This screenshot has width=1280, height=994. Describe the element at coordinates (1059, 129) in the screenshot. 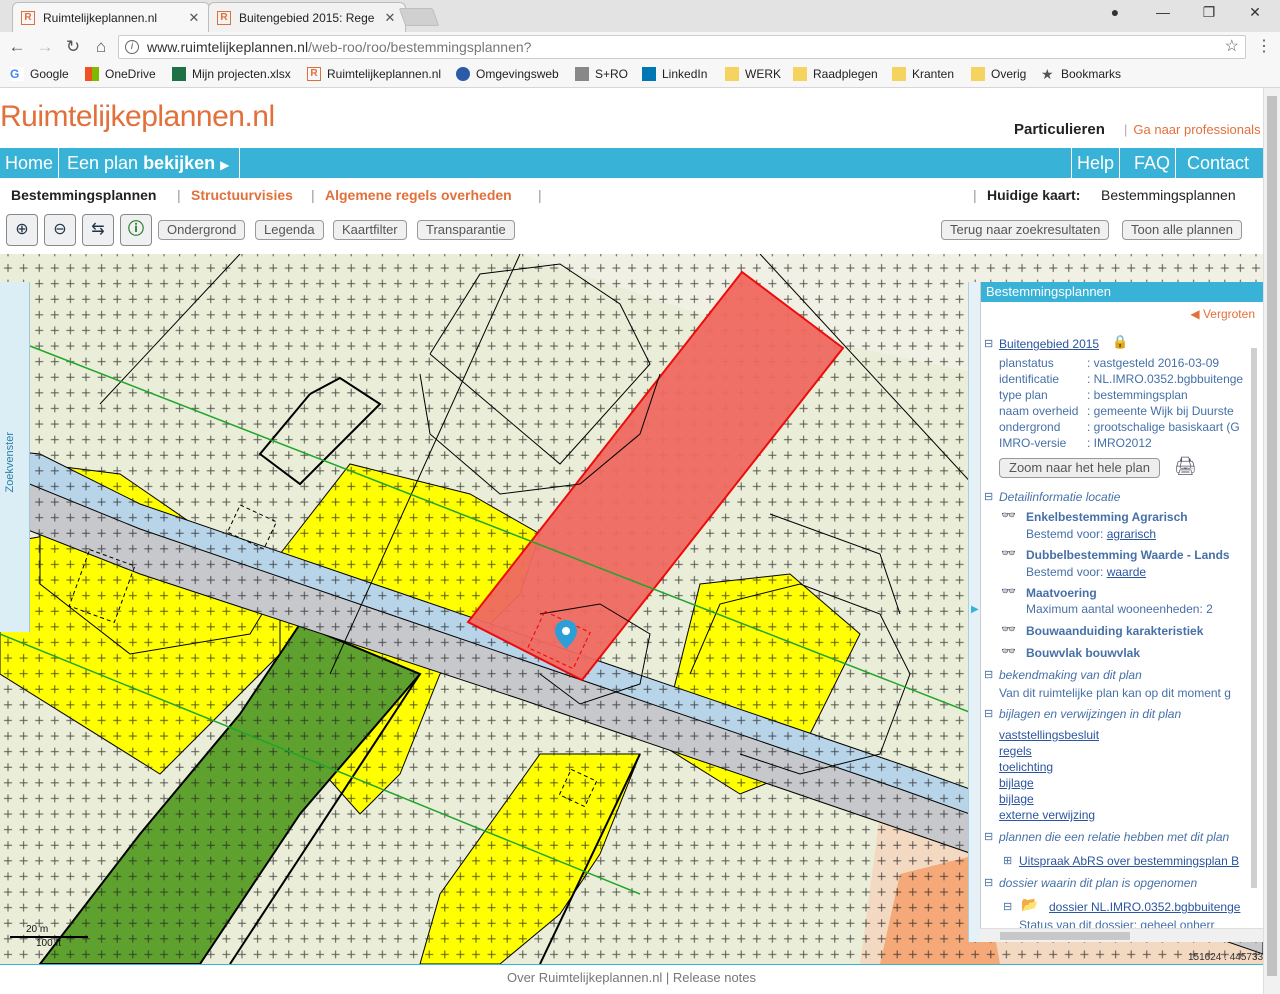

I see `particulieren-label: Particulieren` at that location.